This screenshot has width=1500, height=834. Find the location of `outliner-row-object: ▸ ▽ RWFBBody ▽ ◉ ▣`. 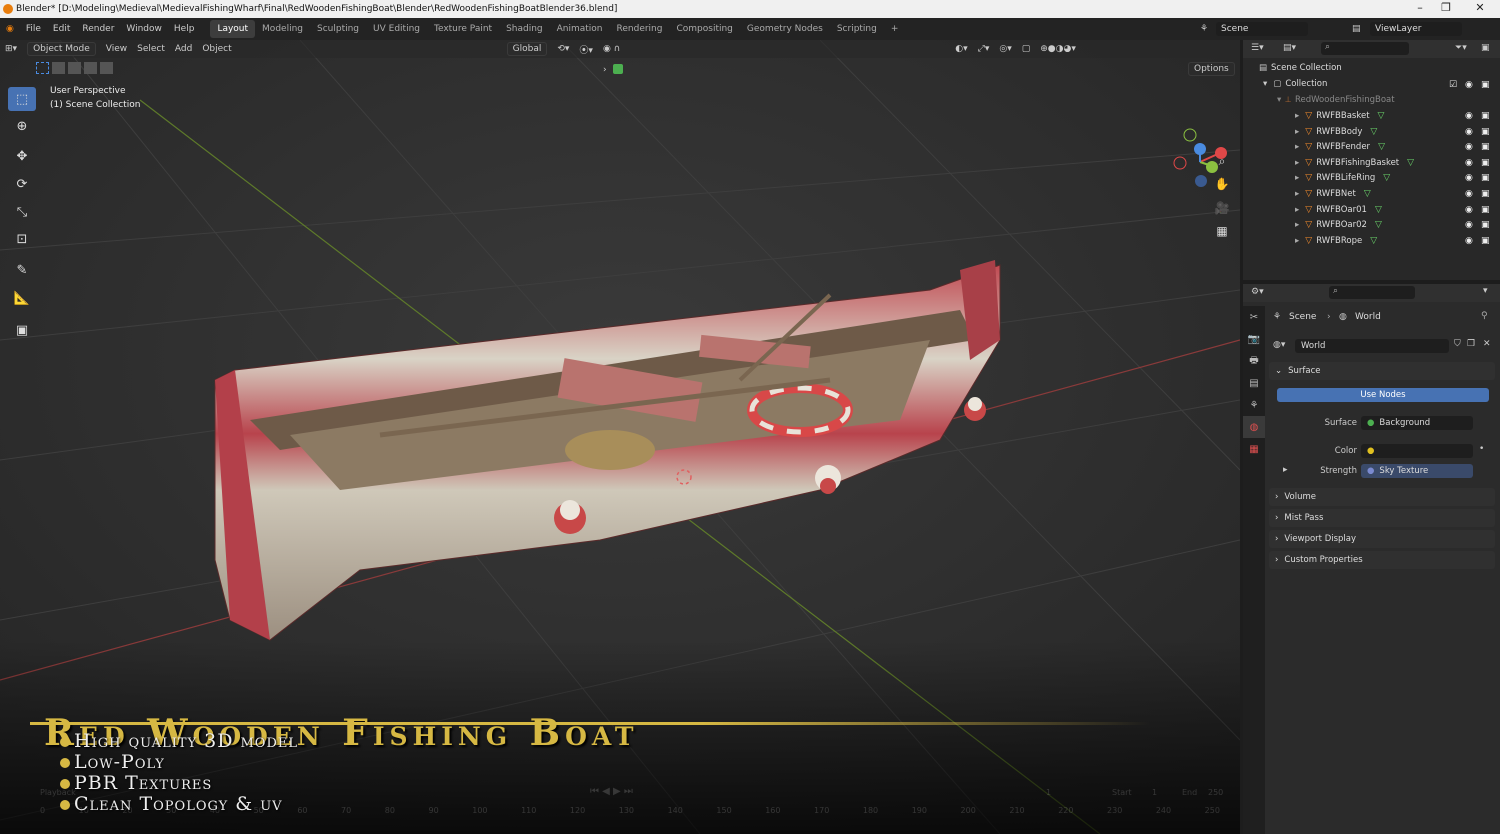

outliner-row-object: ▸ ▽ RWFBBody ▽ ◉ ▣ is located at coordinates (1371, 132).